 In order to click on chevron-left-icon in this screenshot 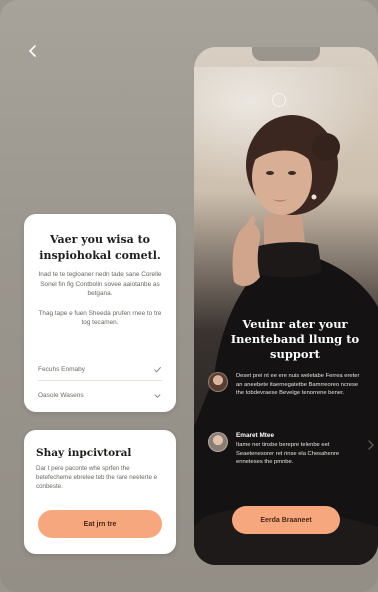, I will do `click(32, 51)`.